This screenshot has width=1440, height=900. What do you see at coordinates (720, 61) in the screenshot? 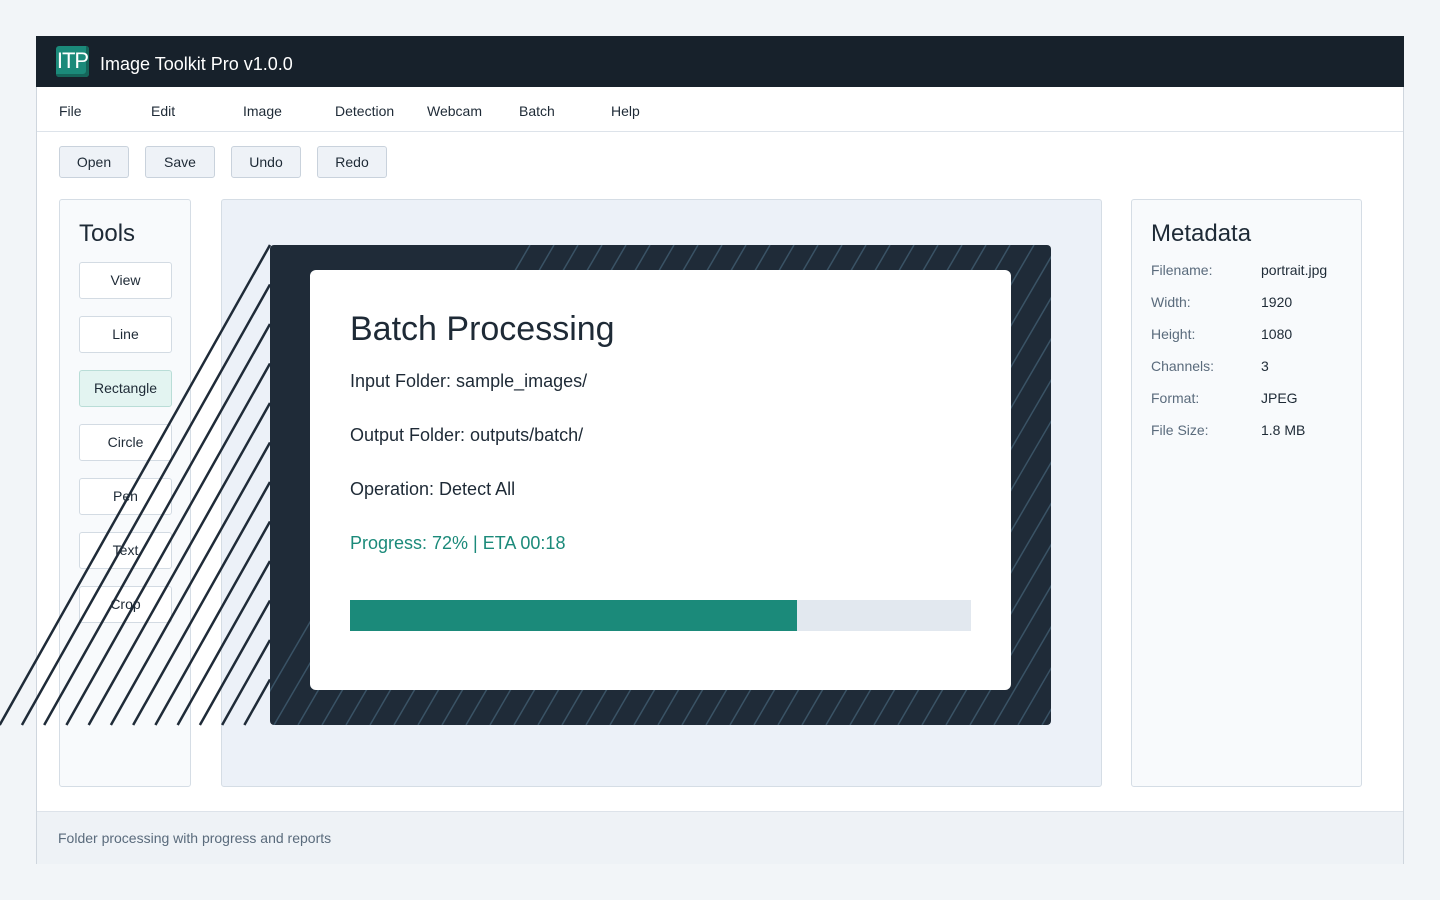
I see `title-bar: ITP Image Toolkit Pro v1.0.0` at bounding box center [720, 61].